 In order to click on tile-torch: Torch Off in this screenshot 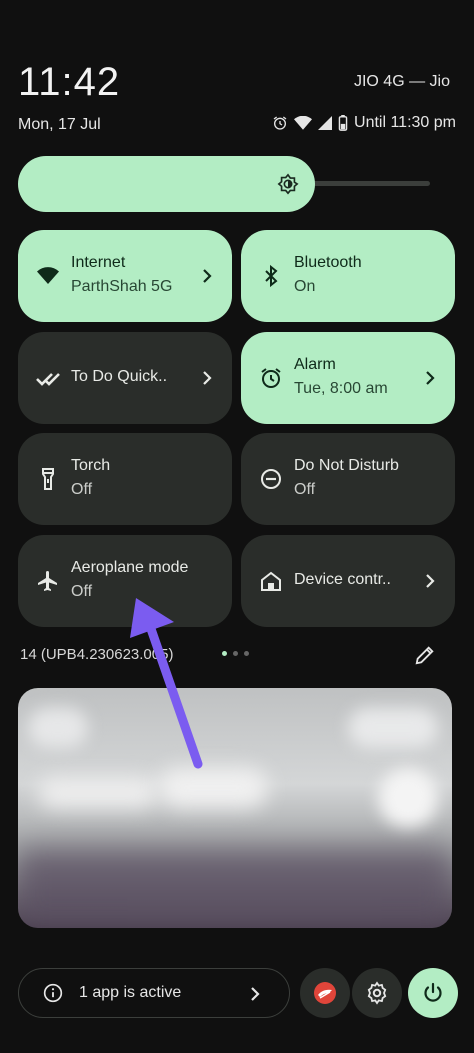, I will do `click(125, 479)`.